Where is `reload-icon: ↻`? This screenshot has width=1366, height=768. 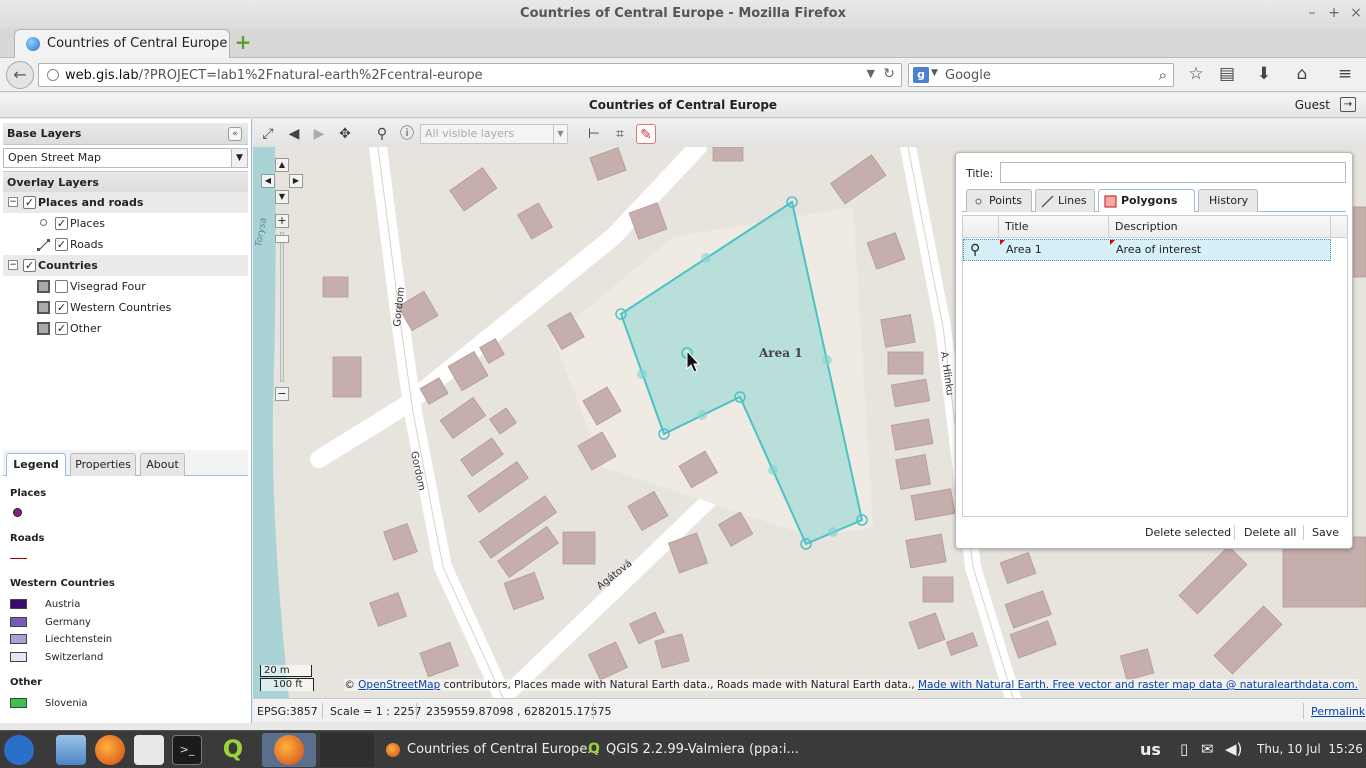 reload-icon: ↻ is located at coordinates (889, 74).